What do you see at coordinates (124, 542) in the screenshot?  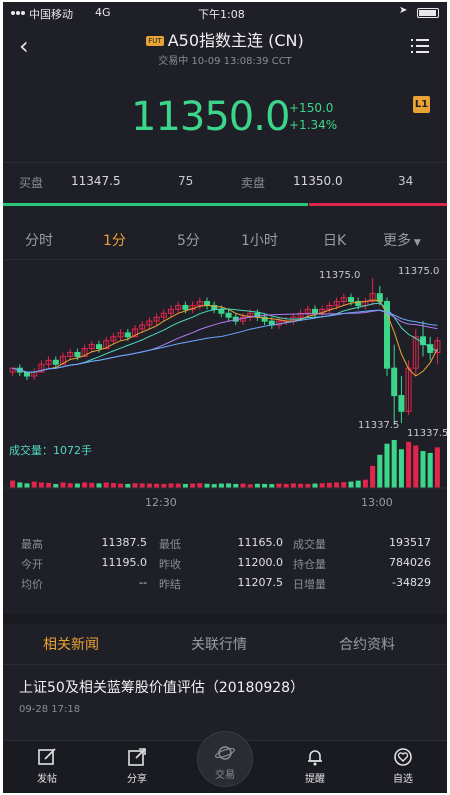 I see `stat-value: 11387.5` at bounding box center [124, 542].